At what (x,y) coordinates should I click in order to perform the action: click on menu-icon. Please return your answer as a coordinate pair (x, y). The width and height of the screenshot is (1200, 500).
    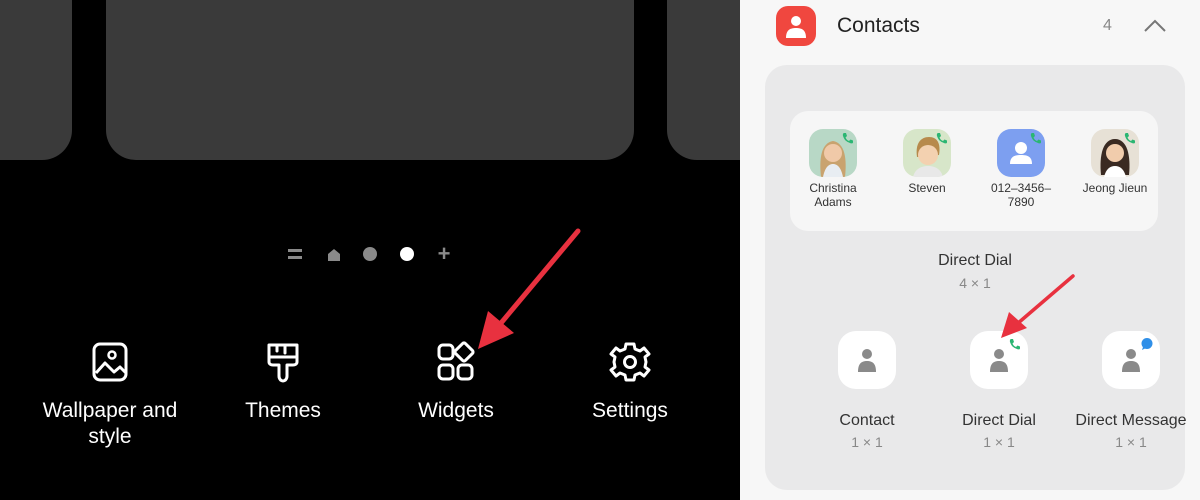
    Looking at the image, I should click on (295, 254).